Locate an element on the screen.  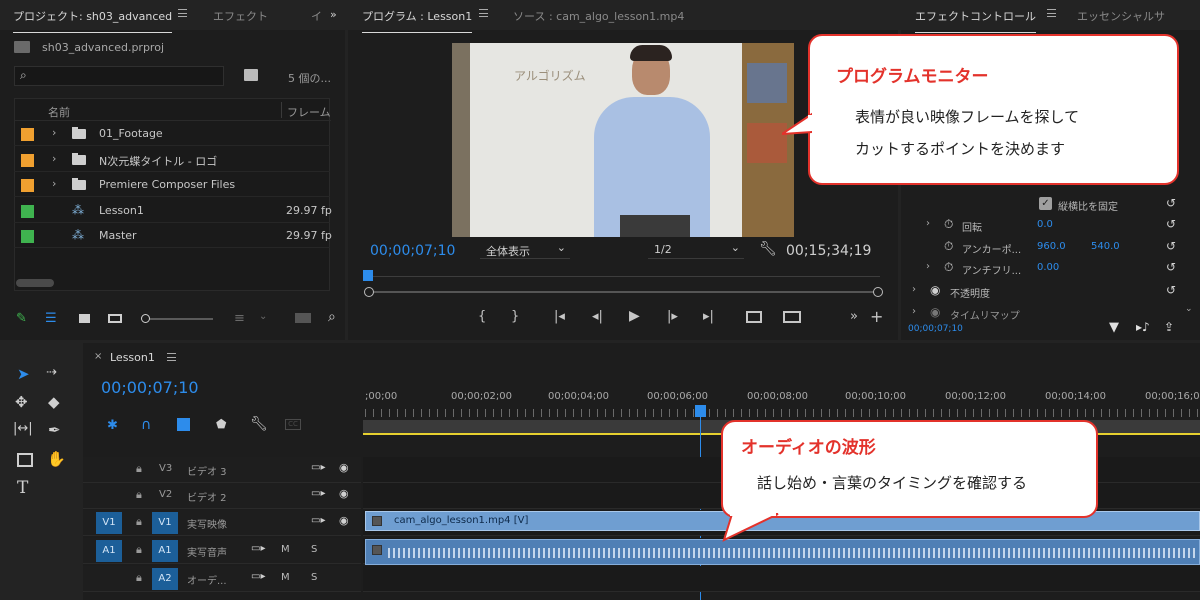
program-timecode: 00;00;07;10 is located at coordinates (412, 251).